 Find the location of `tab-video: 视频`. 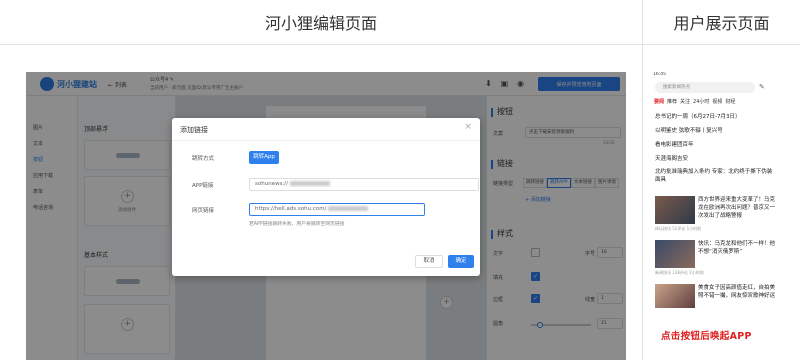

tab-video: 视频 is located at coordinates (717, 102).